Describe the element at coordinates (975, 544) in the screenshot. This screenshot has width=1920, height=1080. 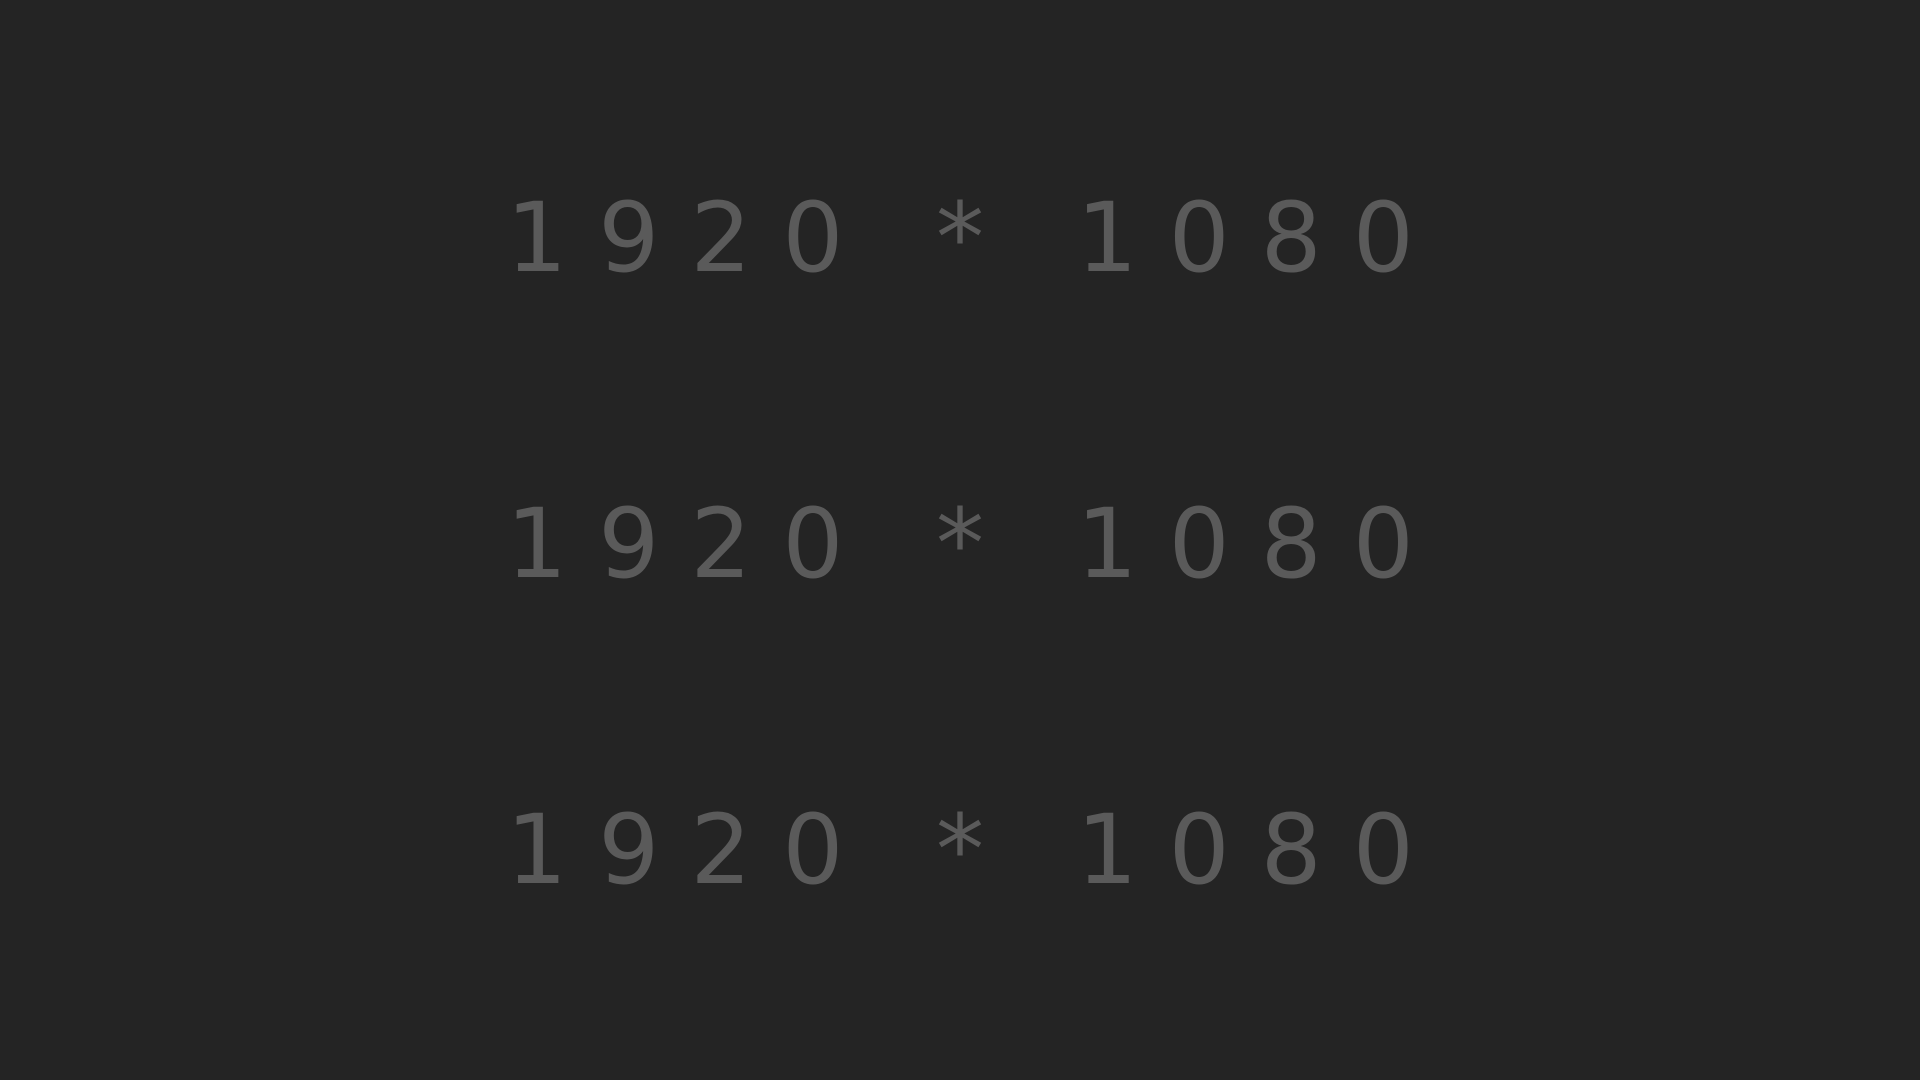
I see `resolution-text-2: 1920 * 1080` at that location.